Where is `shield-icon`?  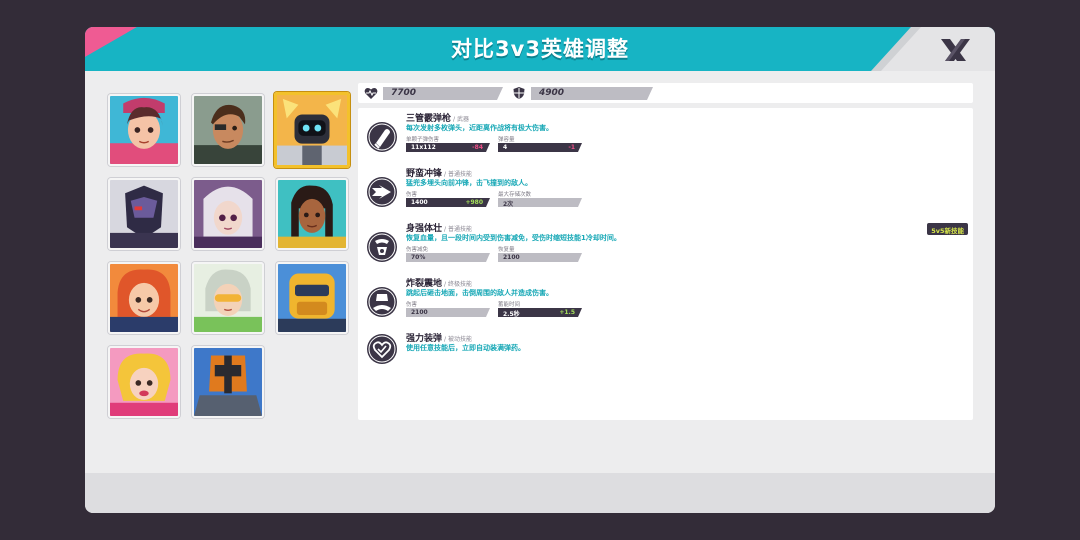 shield-icon is located at coordinates (519, 93).